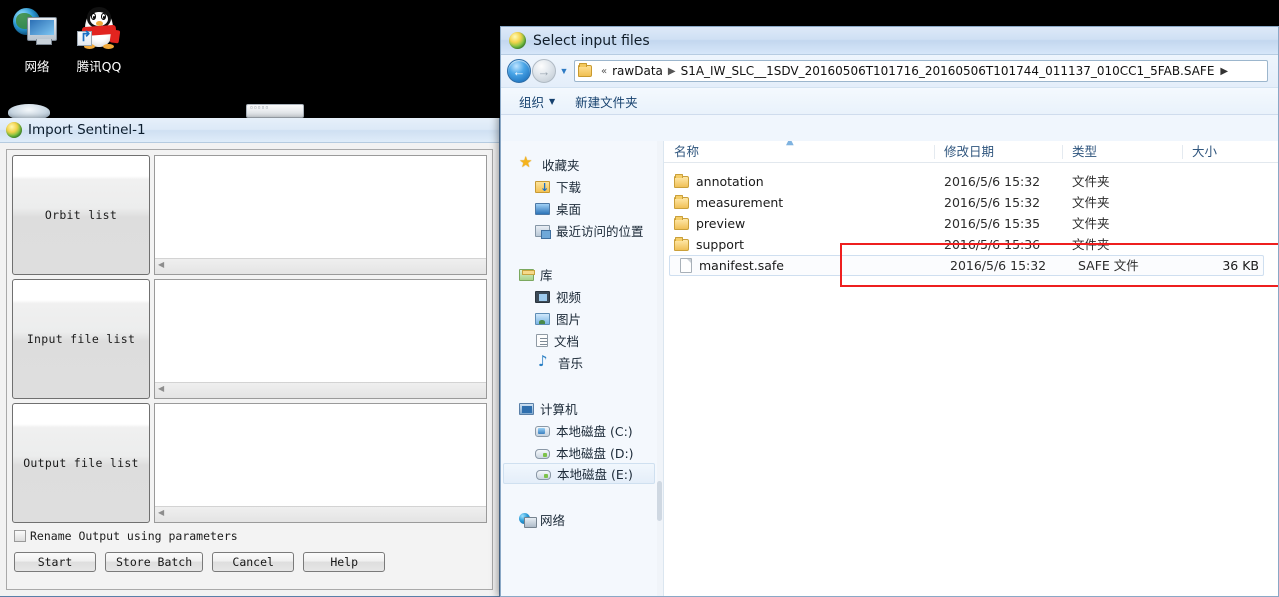  Describe the element at coordinates (275, 110) in the screenshot. I see `partially-hidden-desktop-icon-b` at that location.